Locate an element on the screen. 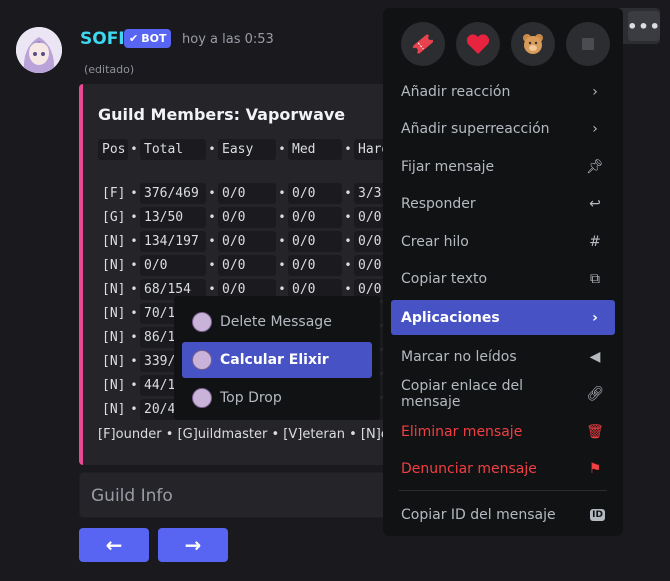 This screenshot has height=581, width=670. app-top-drop: Top Drop is located at coordinates (277, 398).